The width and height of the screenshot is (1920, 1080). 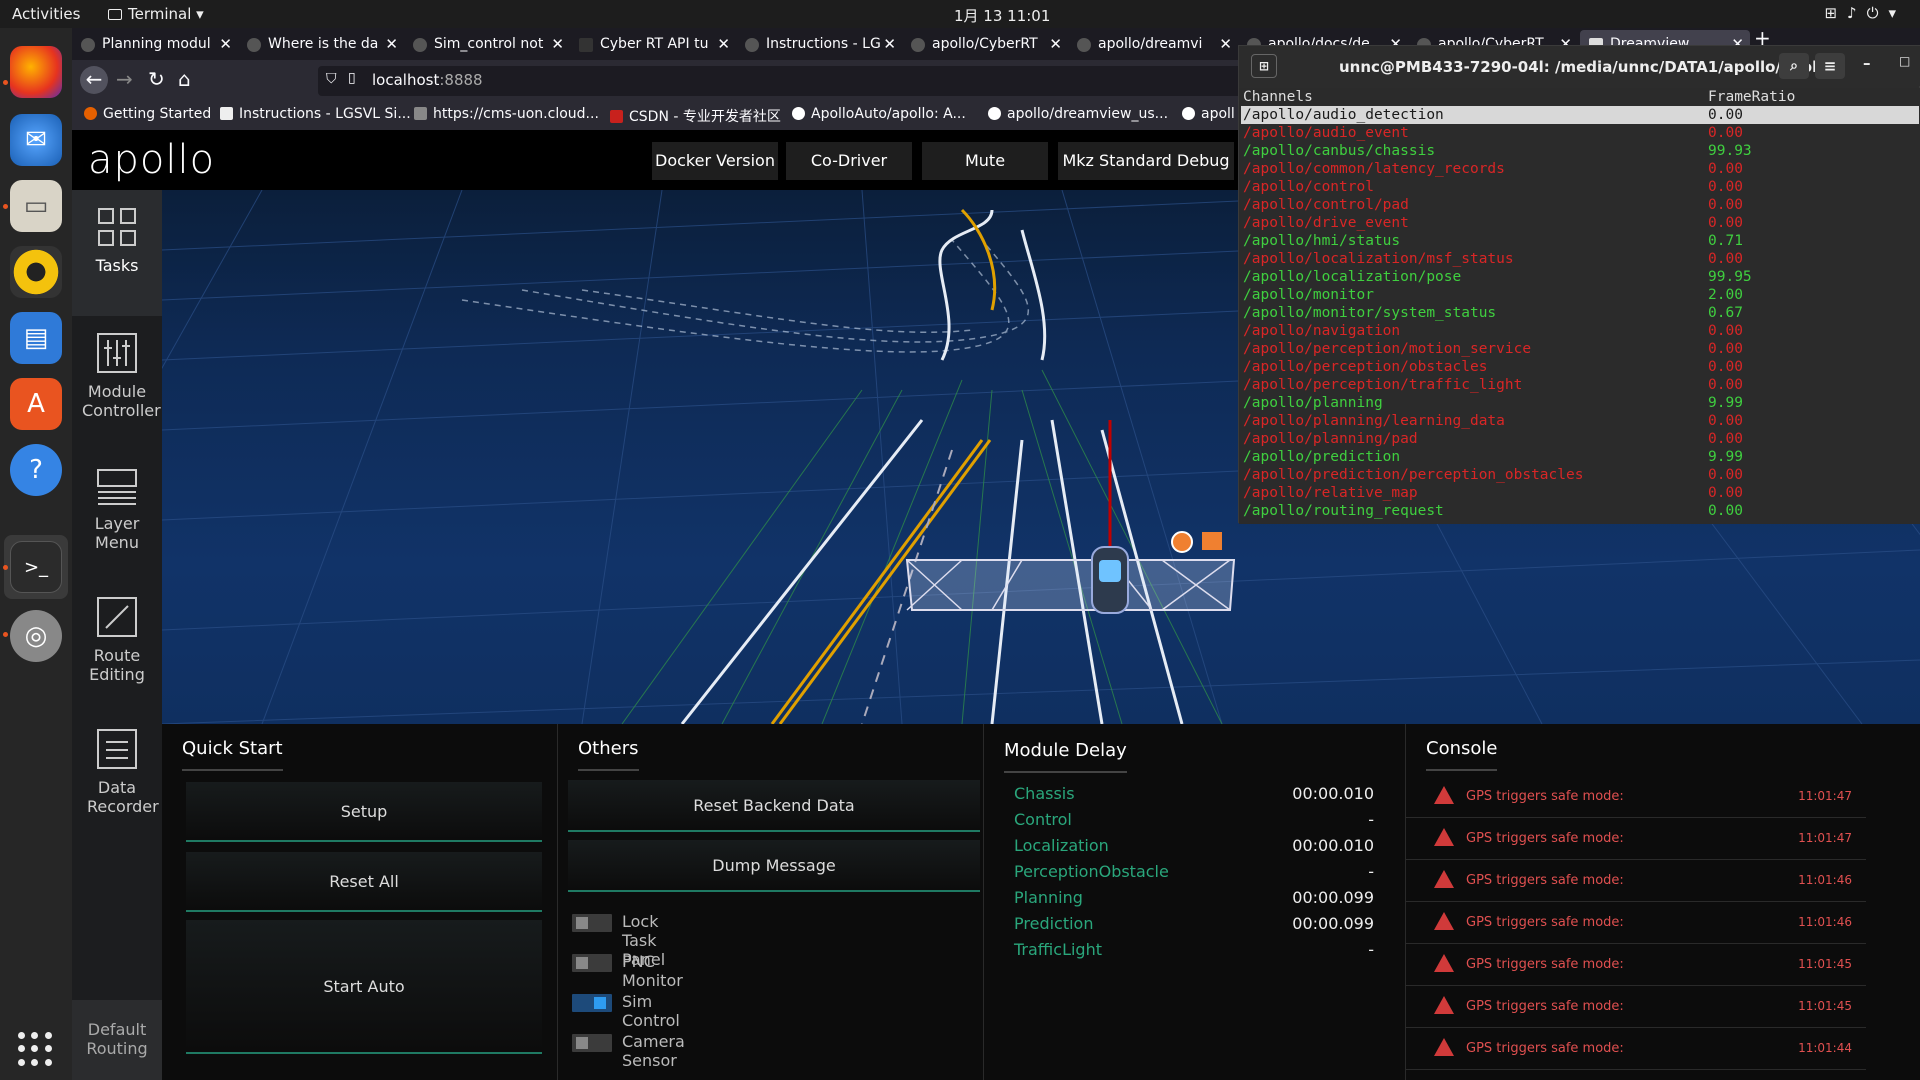 What do you see at coordinates (1208, 114) in the screenshot?
I see `bookmark-item: apoll` at bounding box center [1208, 114].